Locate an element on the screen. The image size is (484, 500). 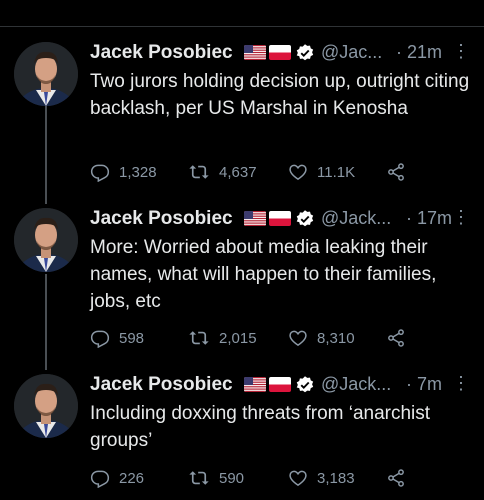
tweet-header: Jacek Posobiec @Jack... · 7m ⋮ is located at coordinates (283, 386).